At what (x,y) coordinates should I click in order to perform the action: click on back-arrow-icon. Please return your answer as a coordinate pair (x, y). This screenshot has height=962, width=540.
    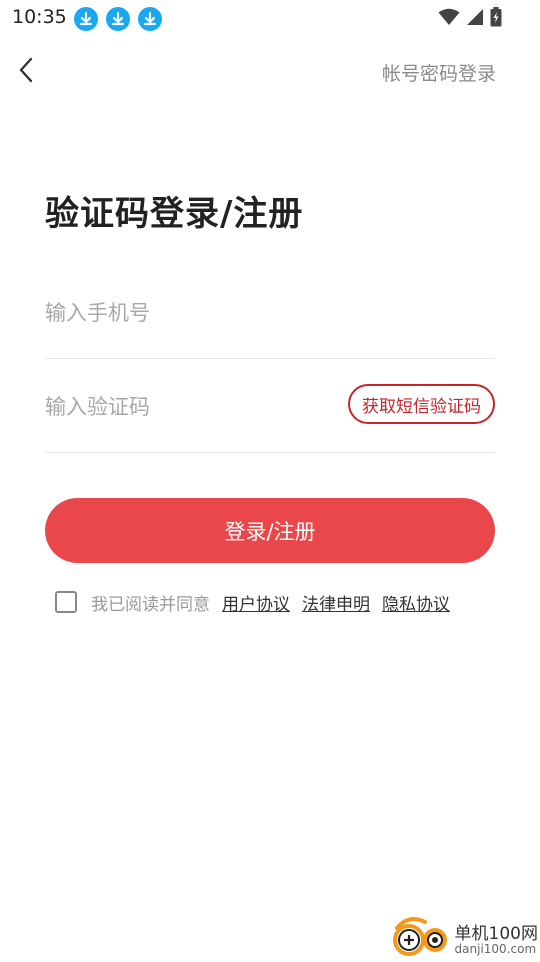
    Looking at the image, I should click on (26, 72).